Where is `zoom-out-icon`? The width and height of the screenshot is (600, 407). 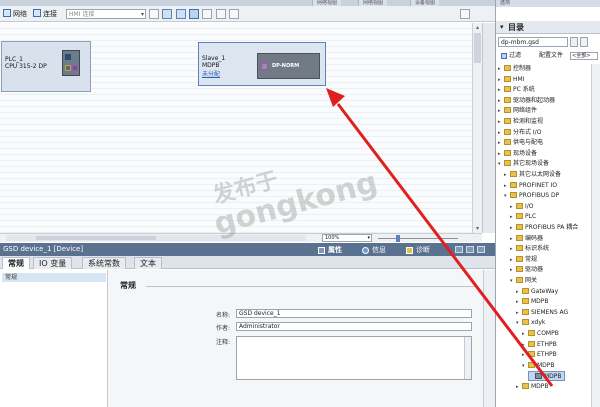
zoom-out-icon is located at coordinates (234, 14).